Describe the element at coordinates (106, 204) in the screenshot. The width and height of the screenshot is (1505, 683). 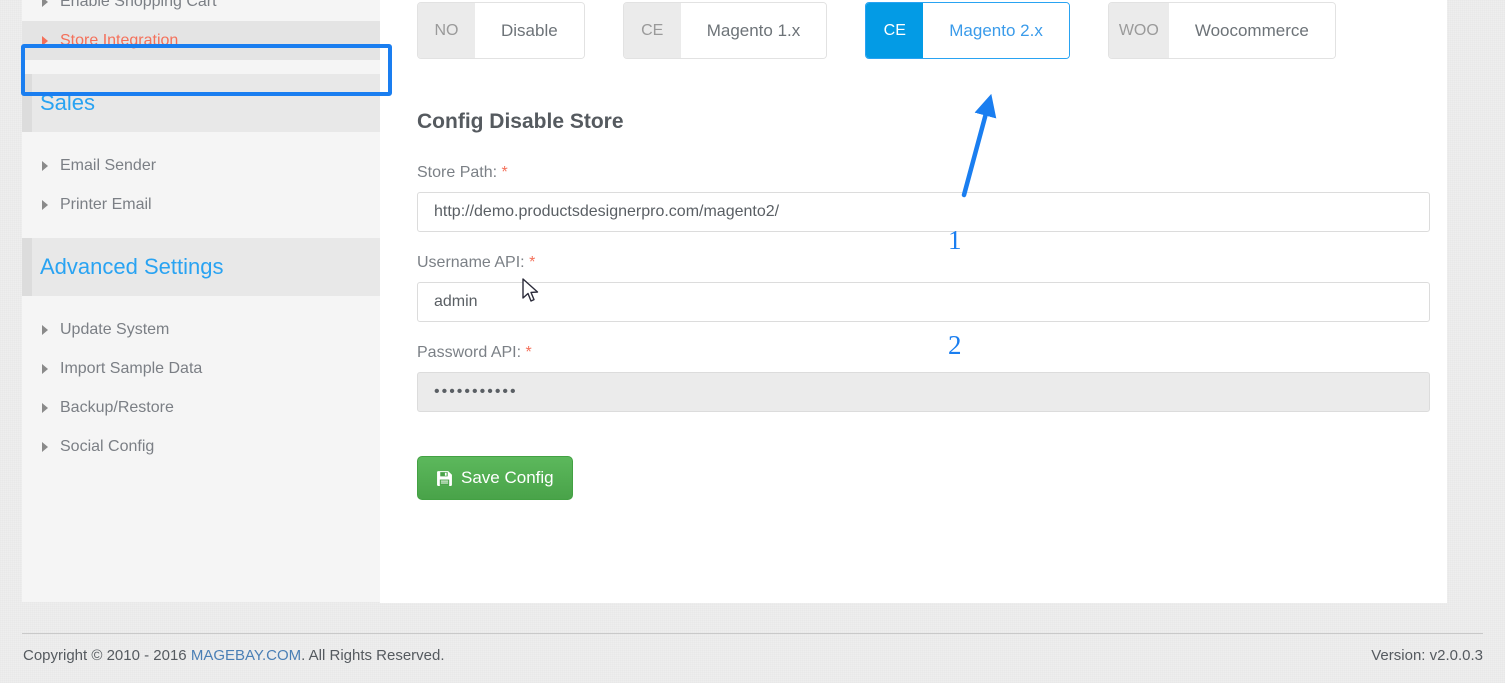
I see `sidebar-item-label: Printer Email` at that location.